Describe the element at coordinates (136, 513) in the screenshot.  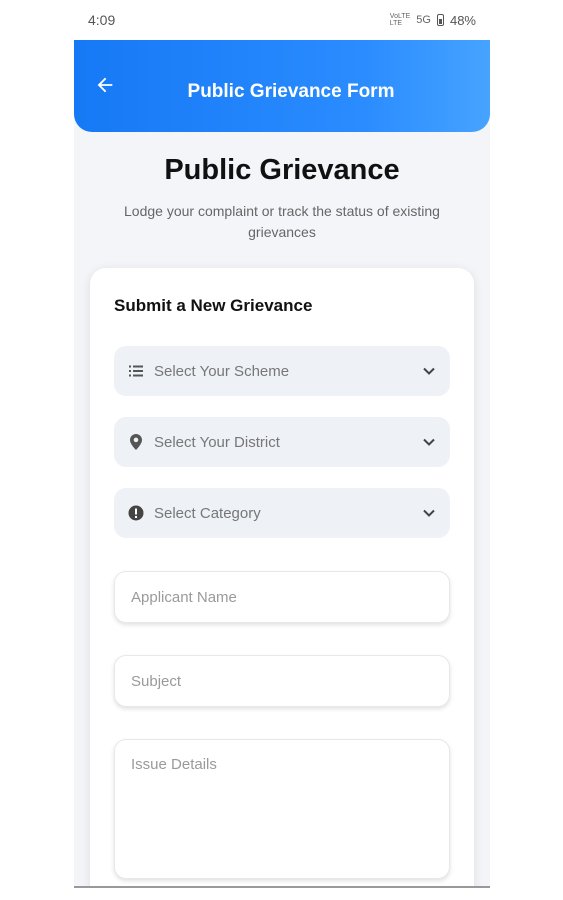
I see `alert-circle-icon` at that location.